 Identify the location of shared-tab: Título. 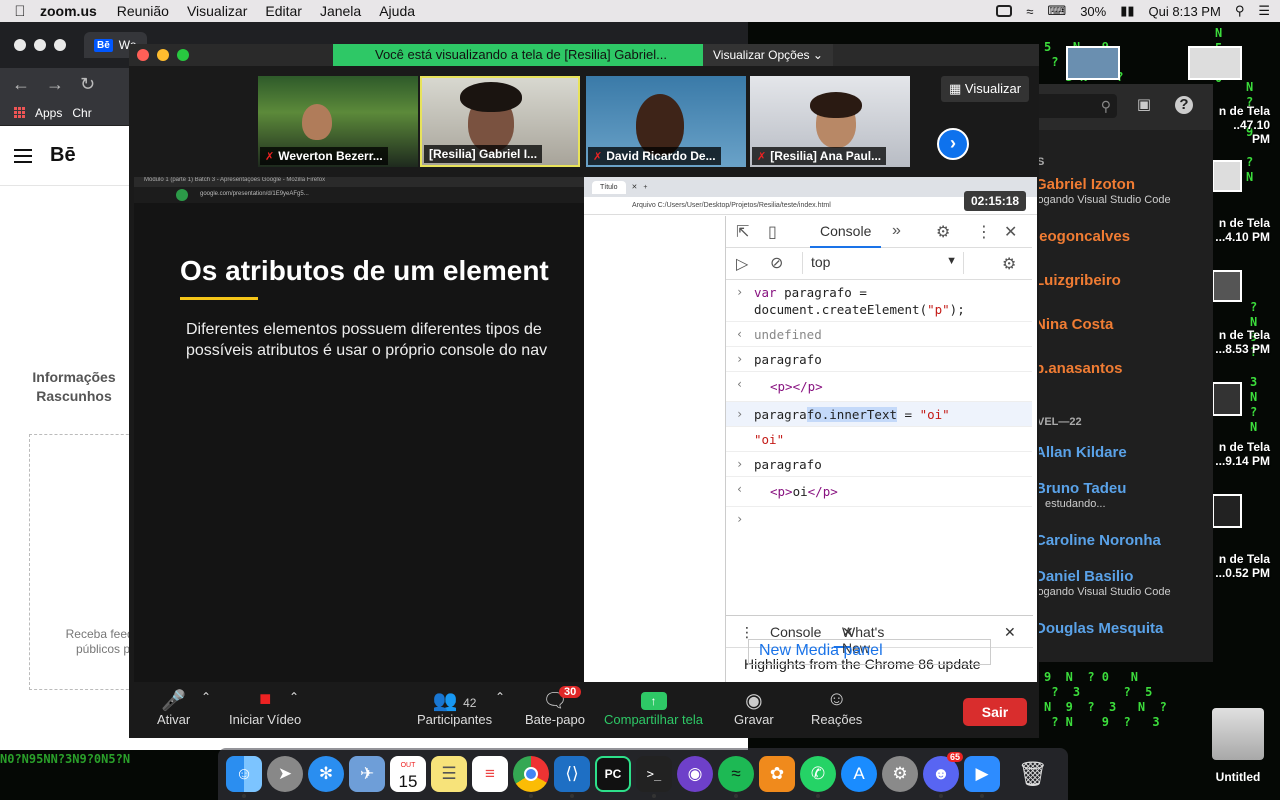
(609, 187).